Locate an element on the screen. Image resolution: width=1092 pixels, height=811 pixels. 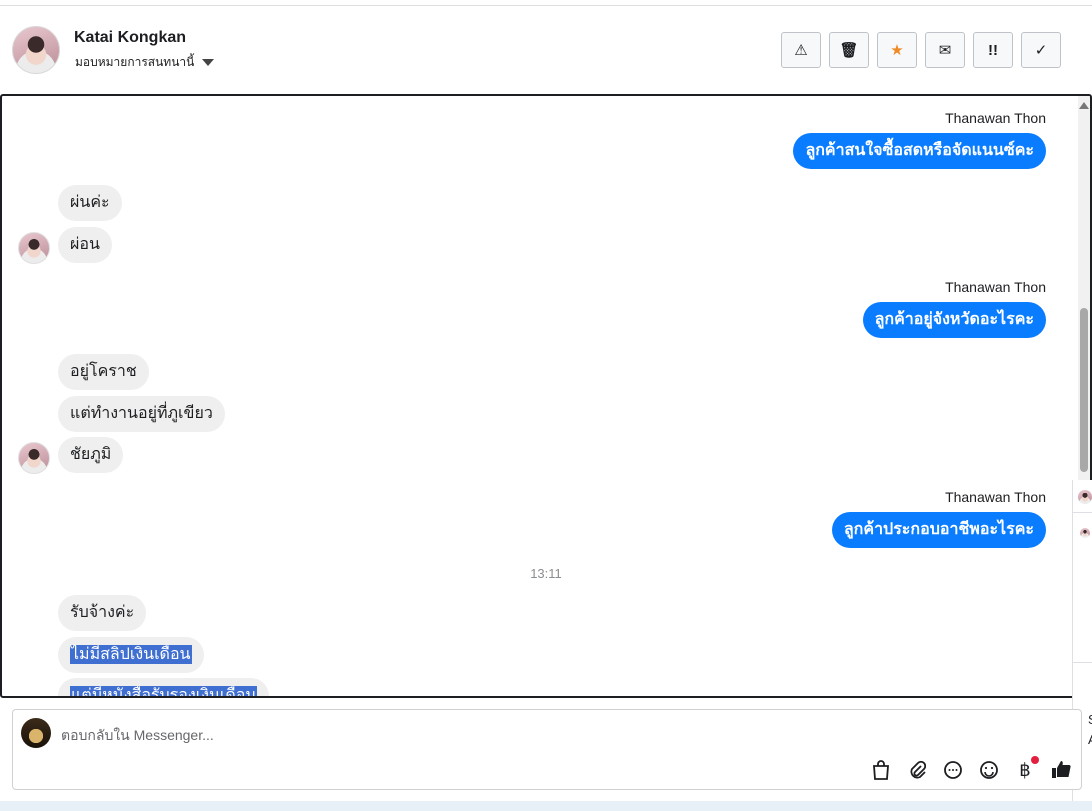
selected-text: แต่มีหนังสือรับรองเงินเดือน is located at coordinates (164, 691).